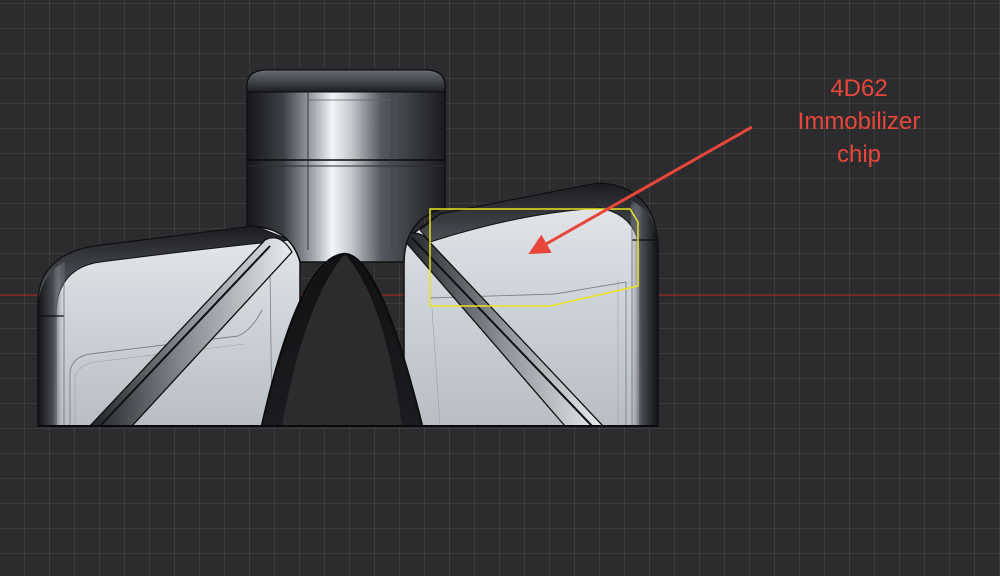 Image resolution: width=1000 pixels, height=576 pixels. What do you see at coordinates (346, 81) in the screenshot?
I see `stem-top-cap` at bounding box center [346, 81].